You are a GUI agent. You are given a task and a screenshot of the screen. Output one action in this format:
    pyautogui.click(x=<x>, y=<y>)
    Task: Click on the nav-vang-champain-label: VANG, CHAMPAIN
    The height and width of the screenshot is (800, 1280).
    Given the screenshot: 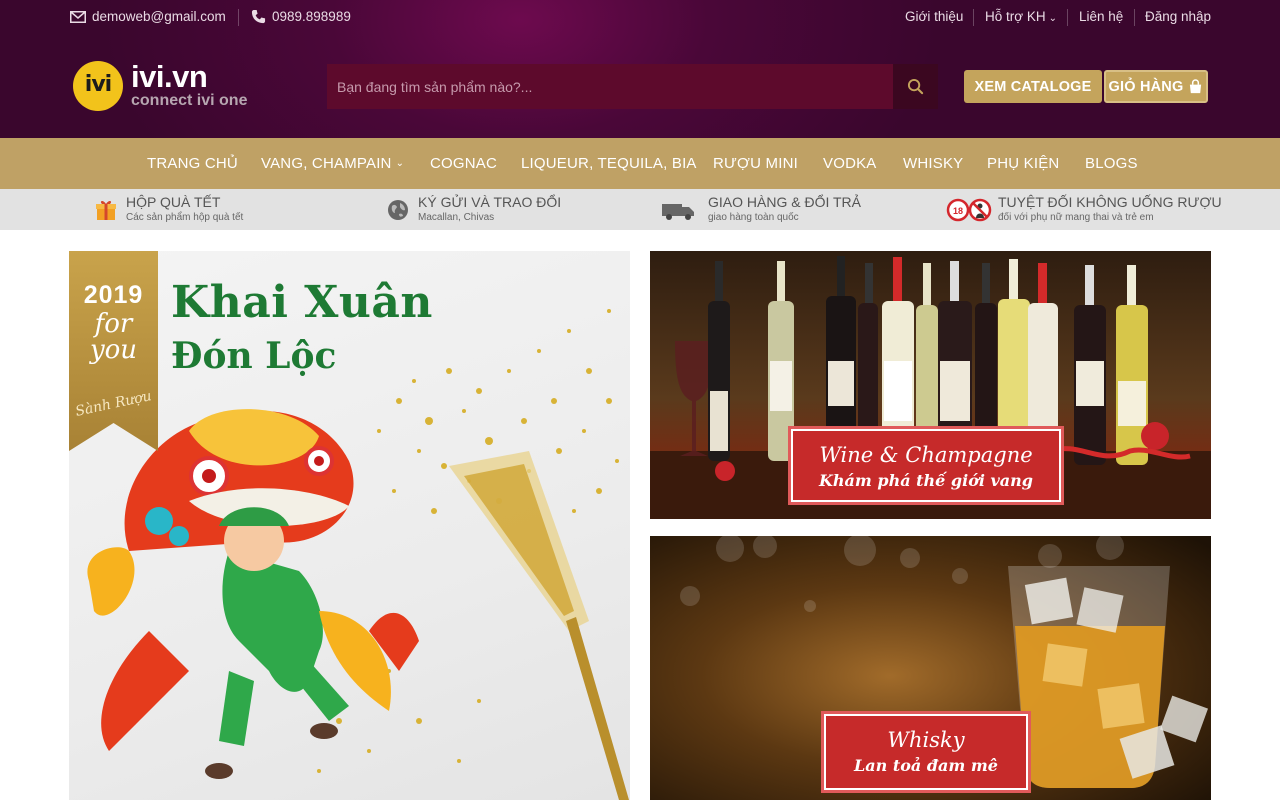 What is the action you would take?
    pyautogui.click(x=326, y=163)
    